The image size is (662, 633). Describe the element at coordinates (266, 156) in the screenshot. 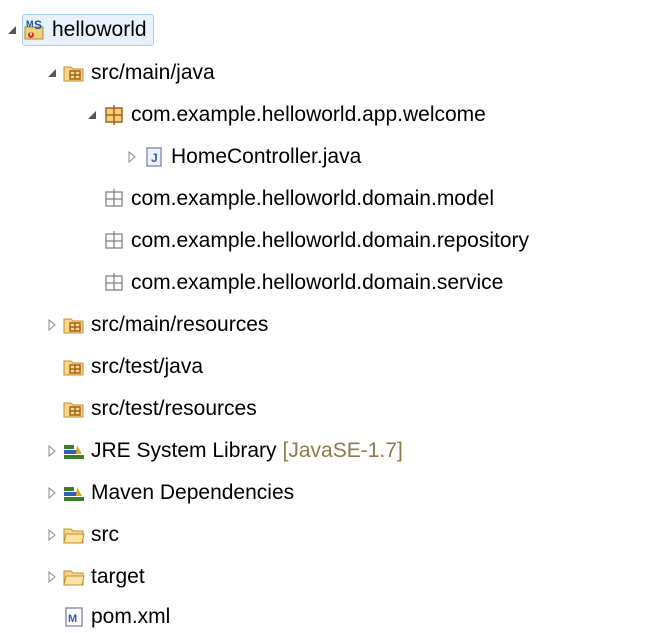

I see `tree-item-label: HomeController.java` at that location.